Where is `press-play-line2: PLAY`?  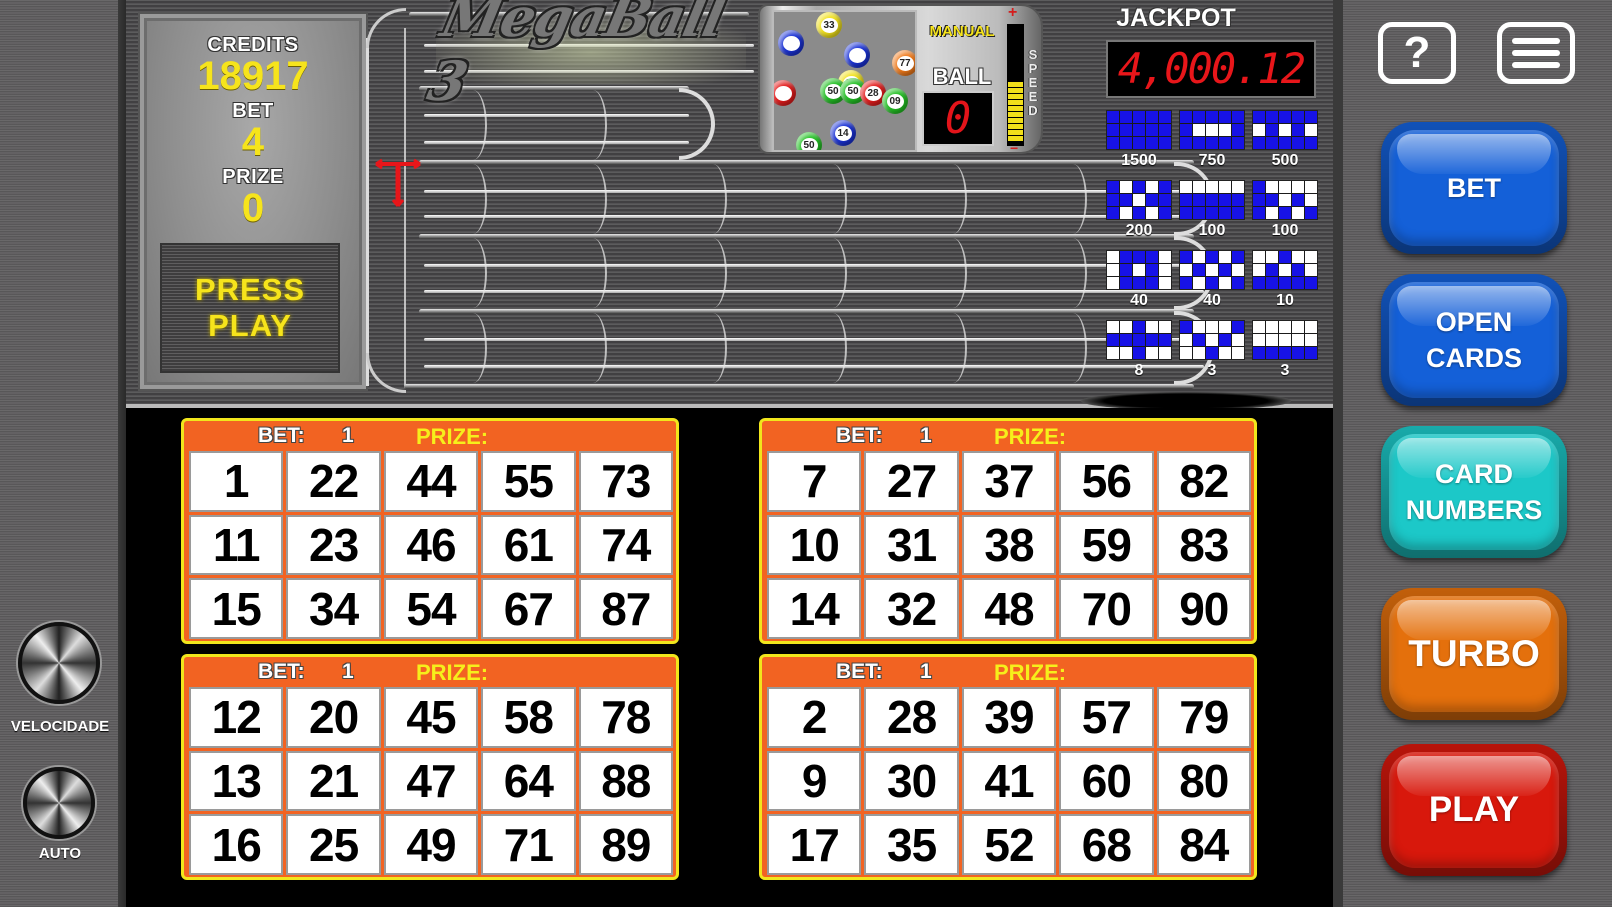 press-play-line2: PLAY is located at coordinates (250, 325).